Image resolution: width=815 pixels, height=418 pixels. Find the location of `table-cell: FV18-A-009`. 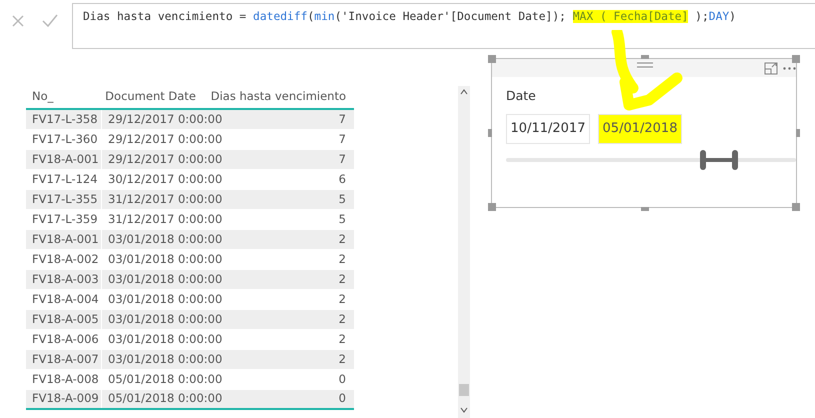

table-cell: FV18-A-009 is located at coordinates (64, 399).